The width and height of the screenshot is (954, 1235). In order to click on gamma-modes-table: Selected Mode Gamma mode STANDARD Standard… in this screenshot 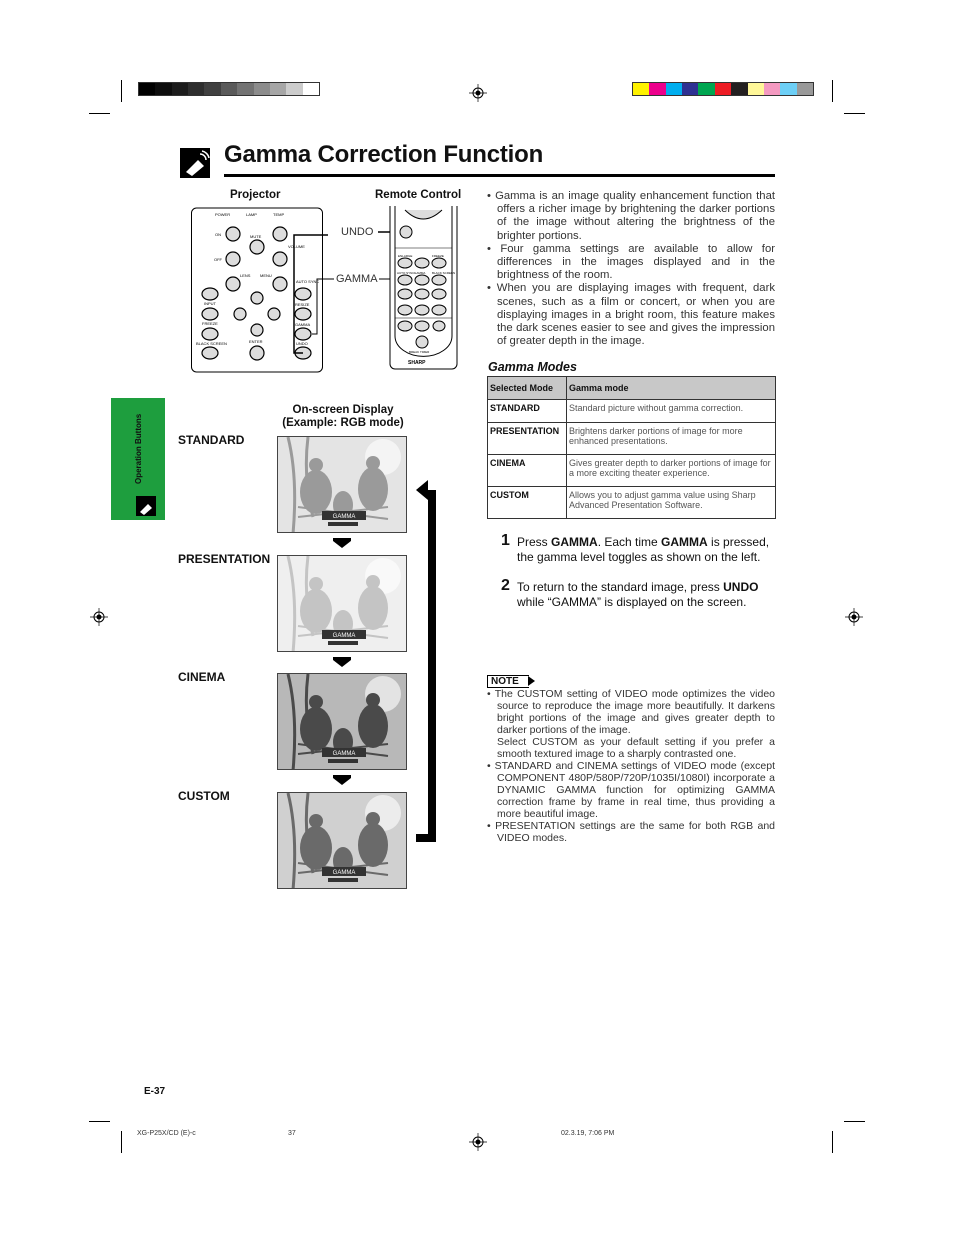, I will do `click(631, 447)`.